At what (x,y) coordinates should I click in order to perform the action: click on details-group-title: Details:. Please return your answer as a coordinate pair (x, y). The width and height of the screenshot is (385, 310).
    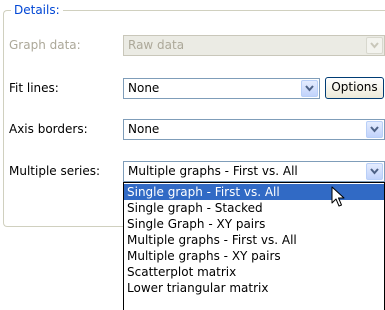
    Looking at the image, I should click on (37, 10).